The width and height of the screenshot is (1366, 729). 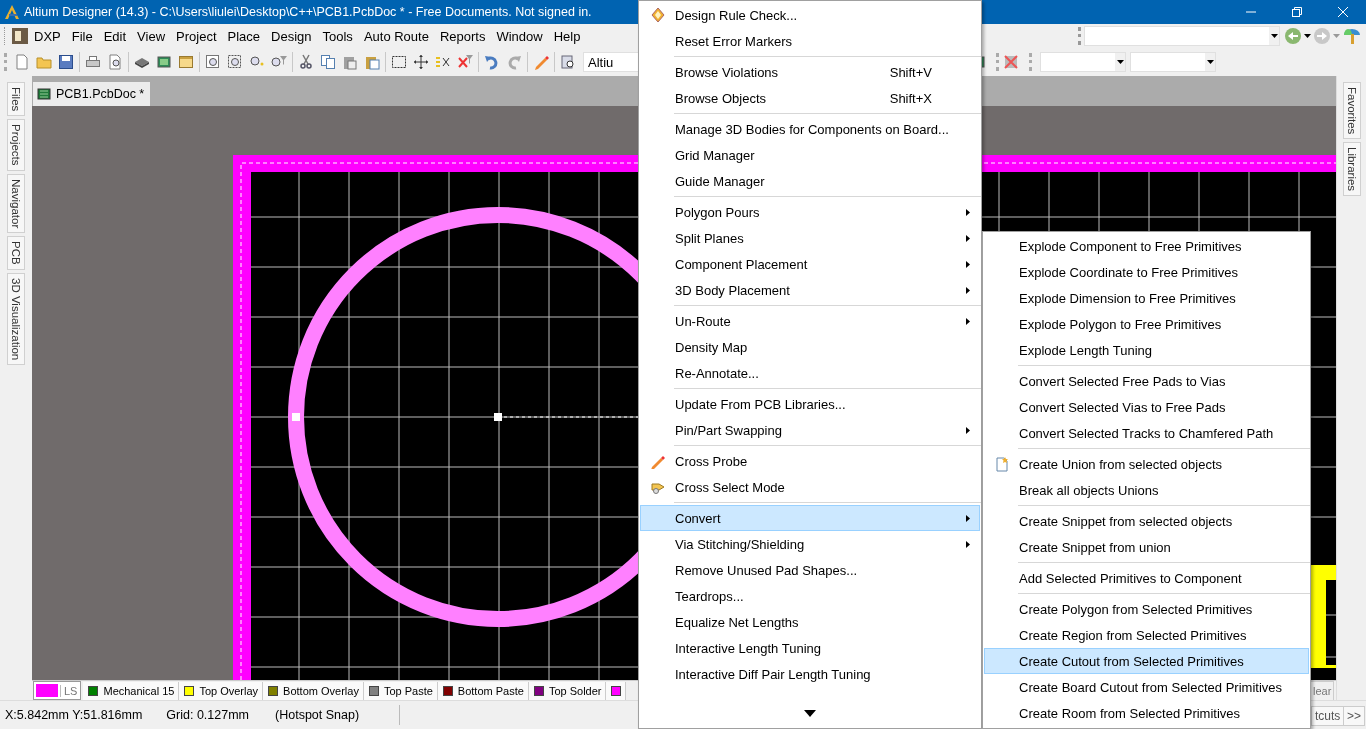 I want to click on menu-item: Explode Dimension to Free Primitives, so click(x=1146, y=298).